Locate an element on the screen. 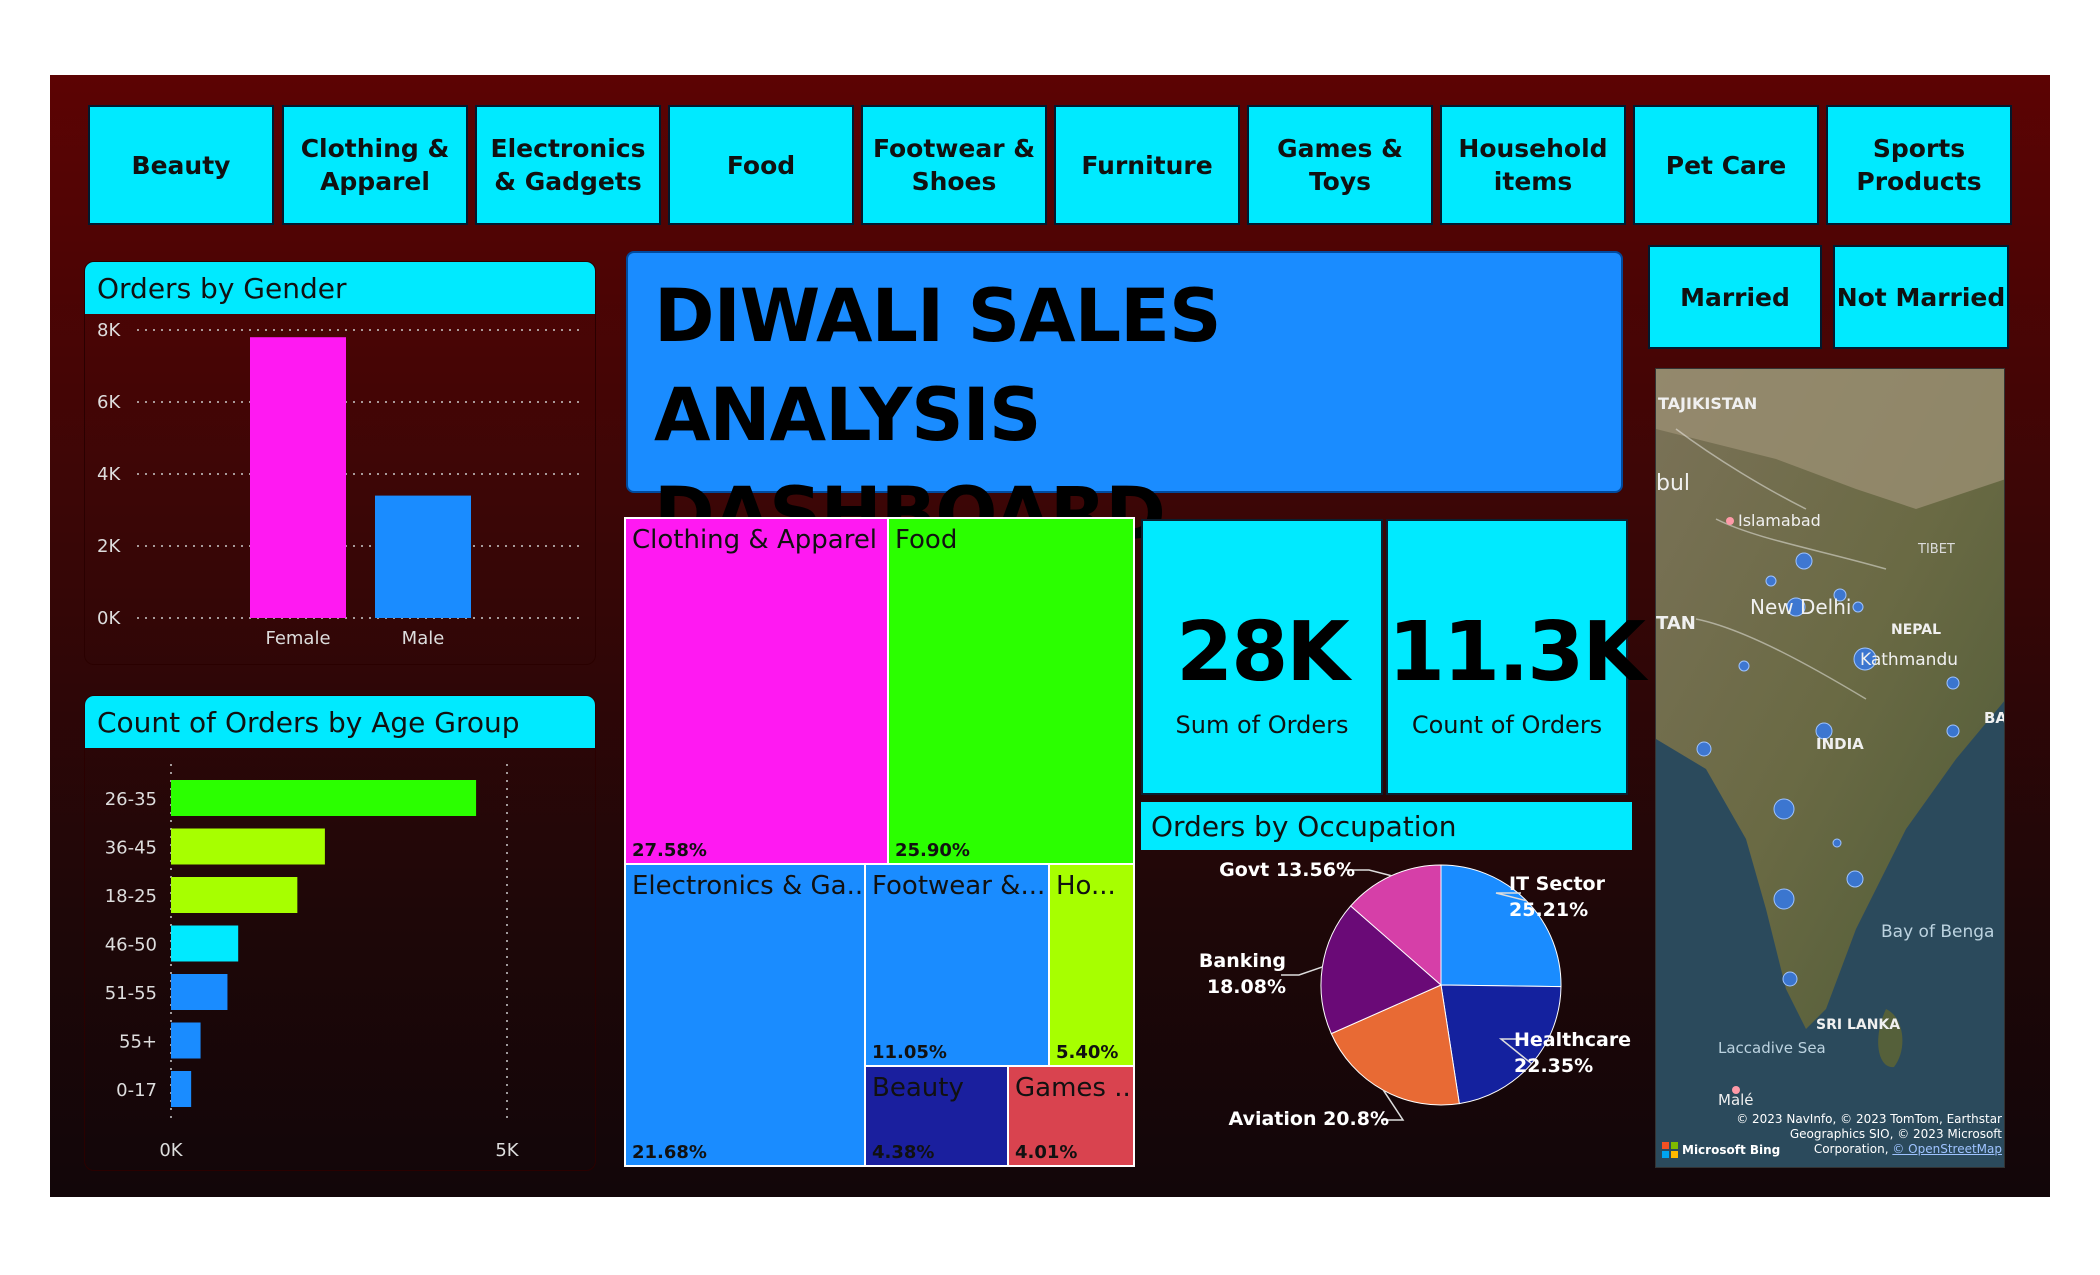 Image resolution: width=2100 pixels, height=1275 pixels. age-chart-title: Count of Orders by Age Group is located at coordinates (340, 722).